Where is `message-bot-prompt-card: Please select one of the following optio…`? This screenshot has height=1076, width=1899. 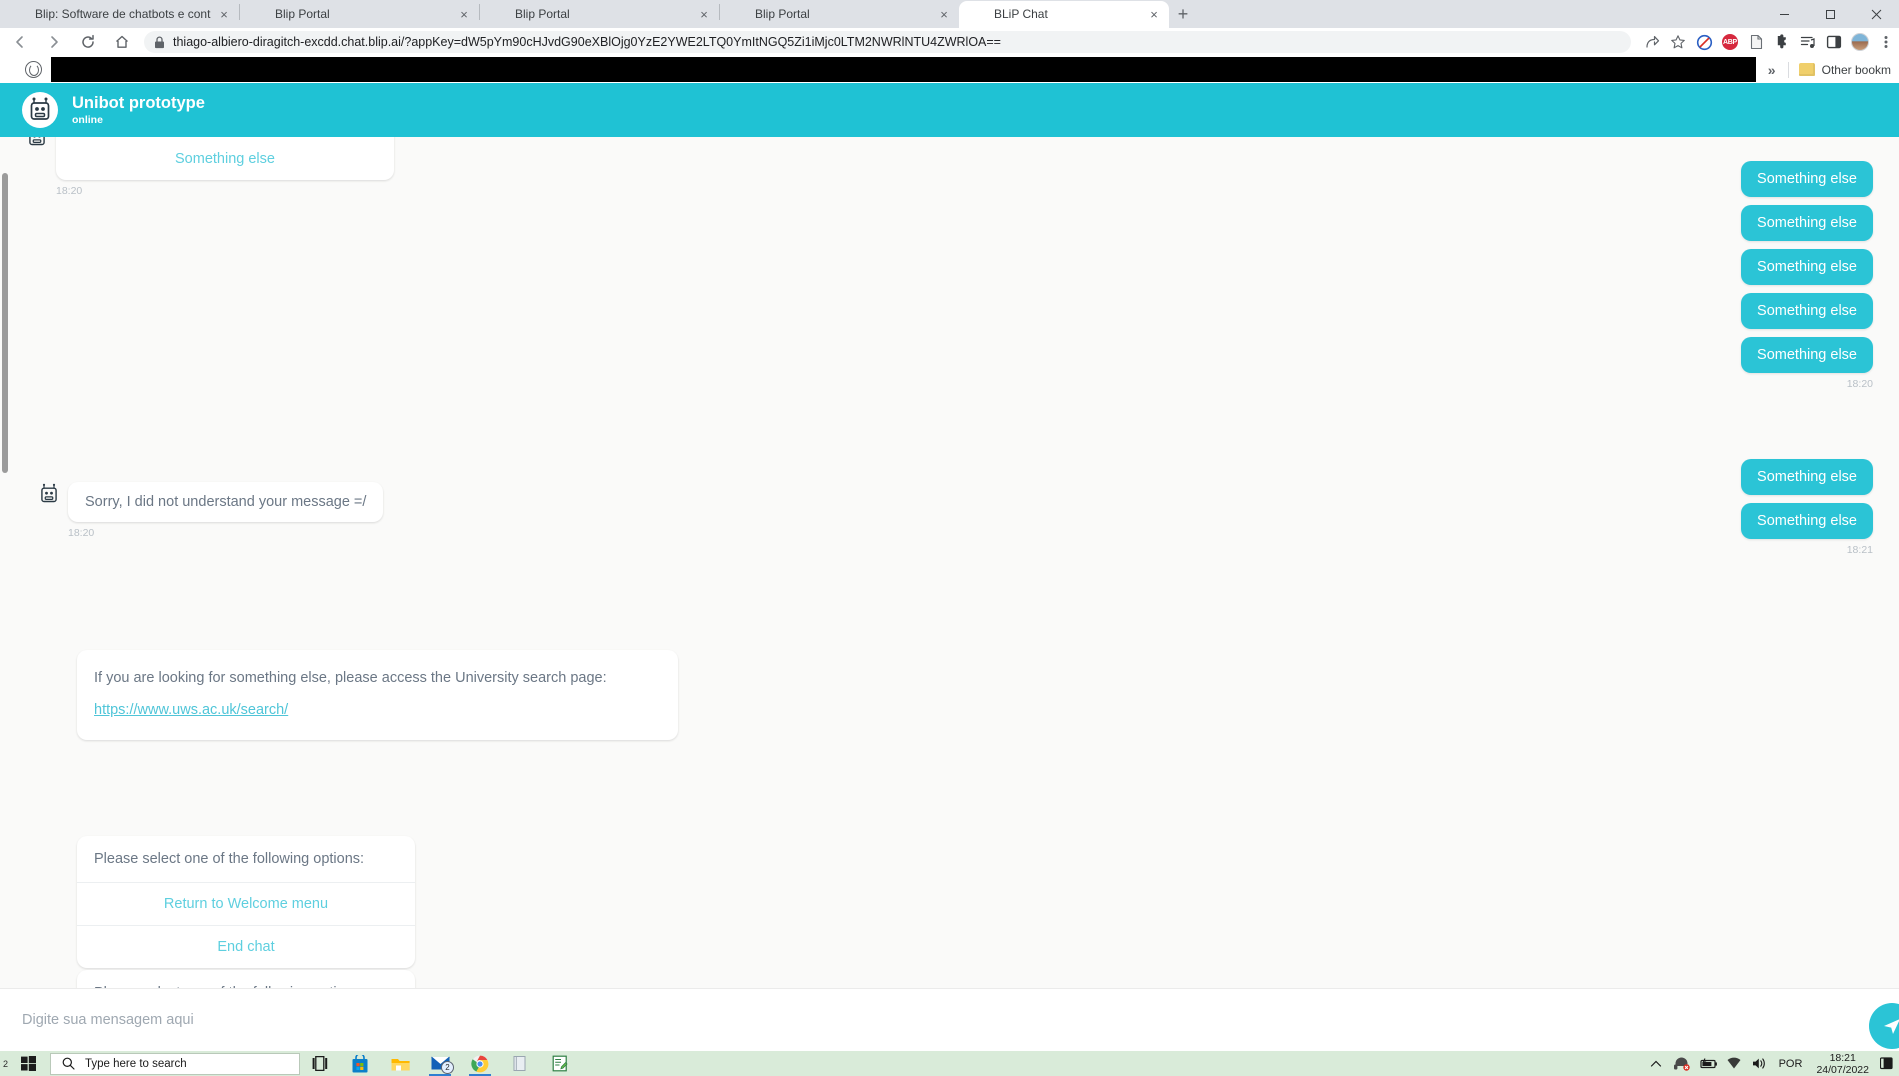 message-bot-prompt-card: Please select one of the following optio… is located at coordinates (988, 979).